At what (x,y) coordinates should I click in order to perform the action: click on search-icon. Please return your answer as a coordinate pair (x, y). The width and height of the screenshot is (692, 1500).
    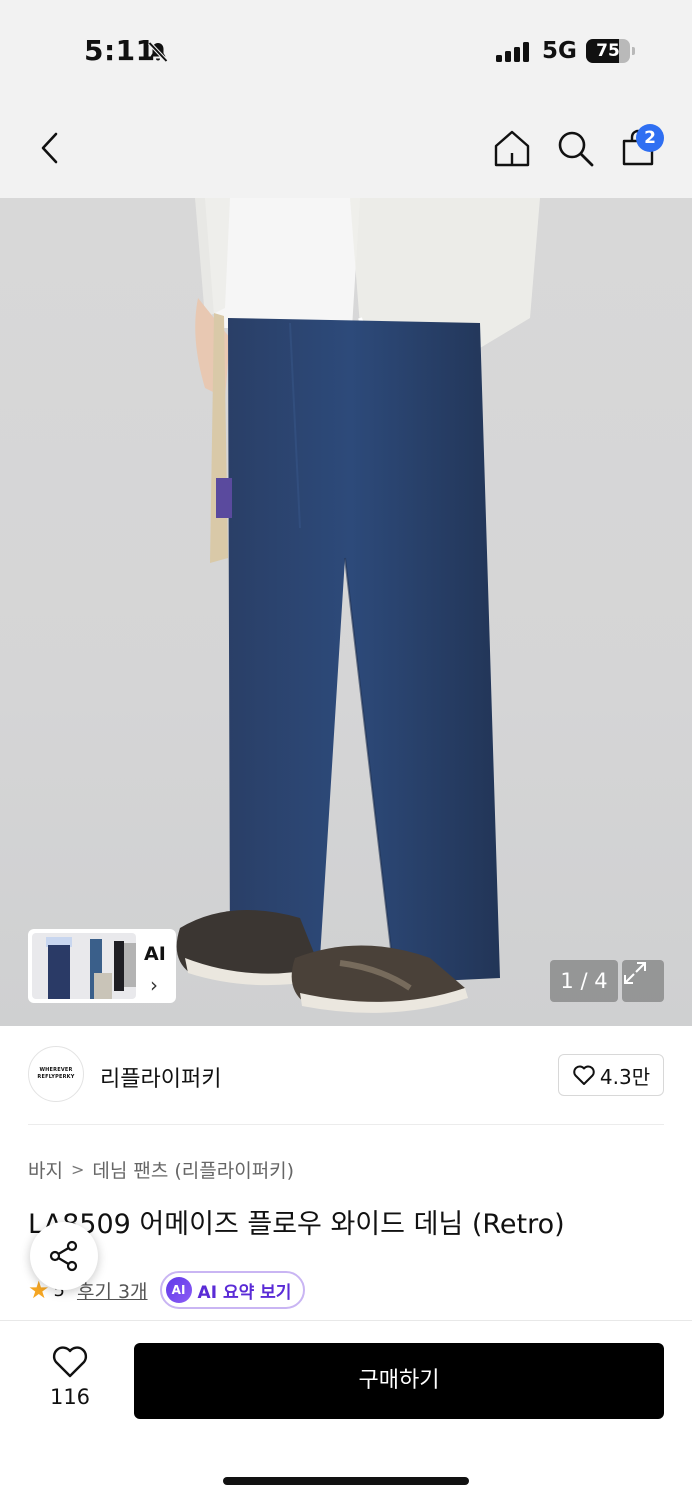
    Looking at the image, I should click on (576, 149).